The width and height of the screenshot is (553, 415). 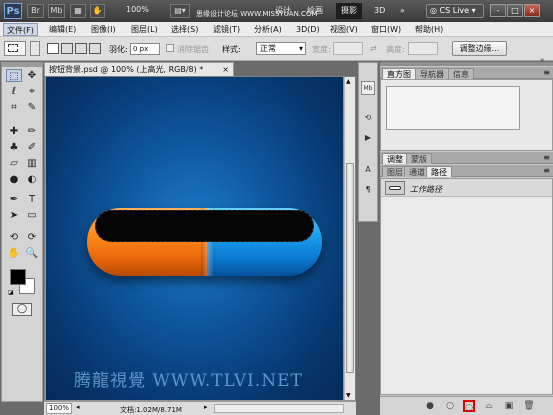 I want to click on quick-mask-icon: ◯, so click(x=22, y=309).